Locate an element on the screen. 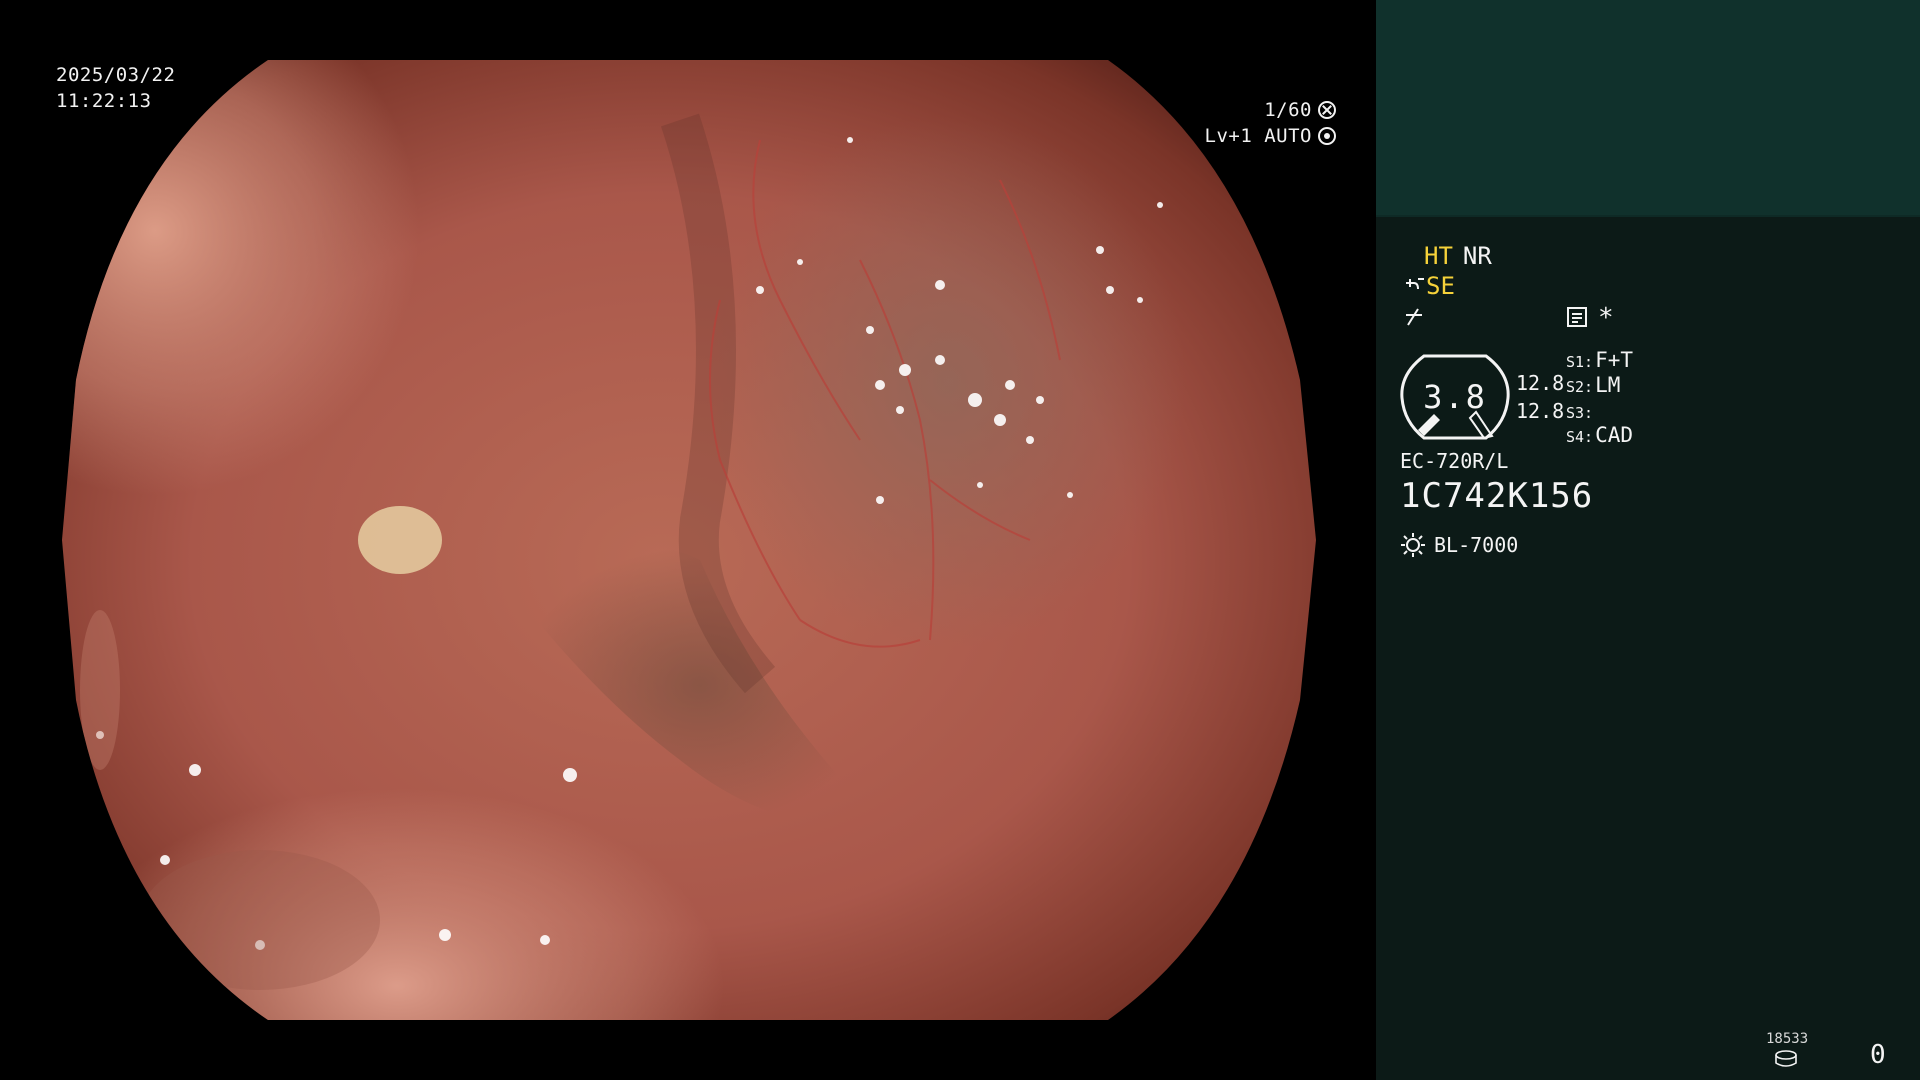  mode-row-se: SE is located at coordinates (1429, 286).